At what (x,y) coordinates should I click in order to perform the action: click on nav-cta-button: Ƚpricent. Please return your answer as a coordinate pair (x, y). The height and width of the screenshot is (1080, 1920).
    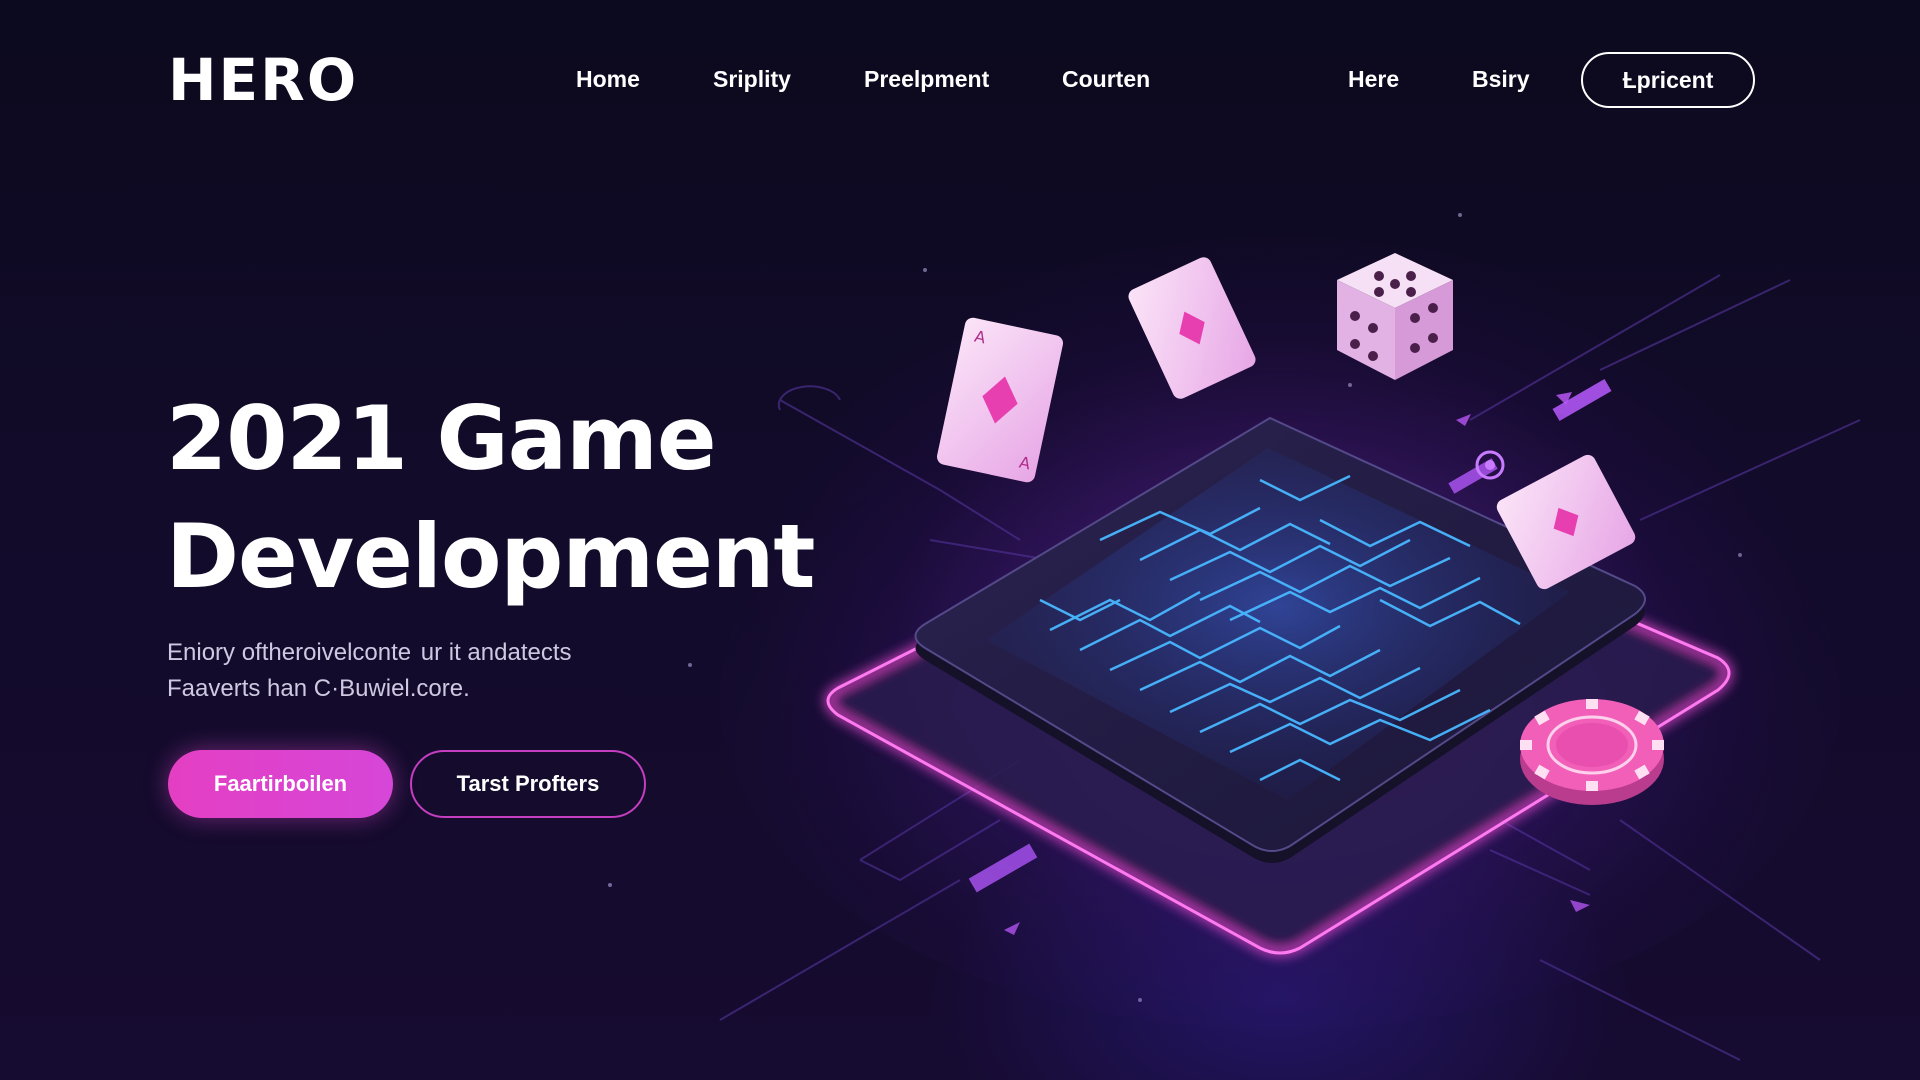
    Looking at the image, I should click on (1668, 80).